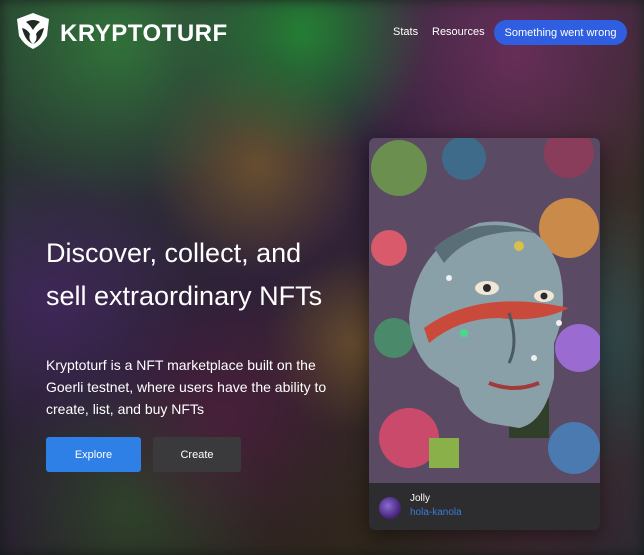 The width and height of the screenshot is (644, 555). Describe the element at coordinates (174, 253) in the screenshot. I see `hero-title-line-1: Discover, collect, and` at that location.